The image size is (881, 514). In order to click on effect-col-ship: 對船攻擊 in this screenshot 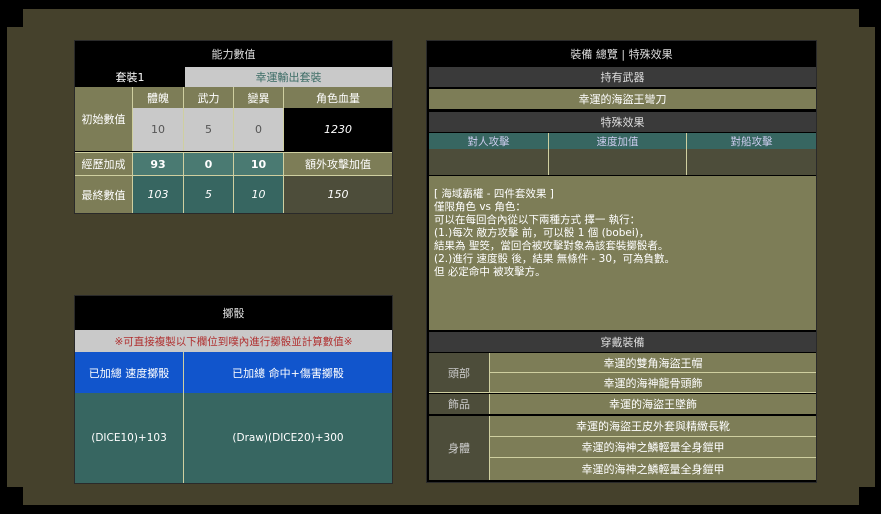, I will do `click(751, 141)`.